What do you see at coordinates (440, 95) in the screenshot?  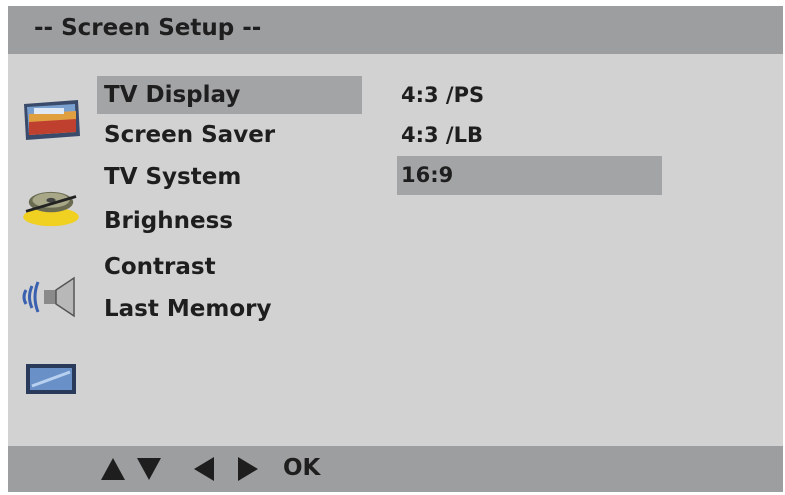 I see `option-4-3-ps: 4:3 /PS` at bounding box center [440, 95].